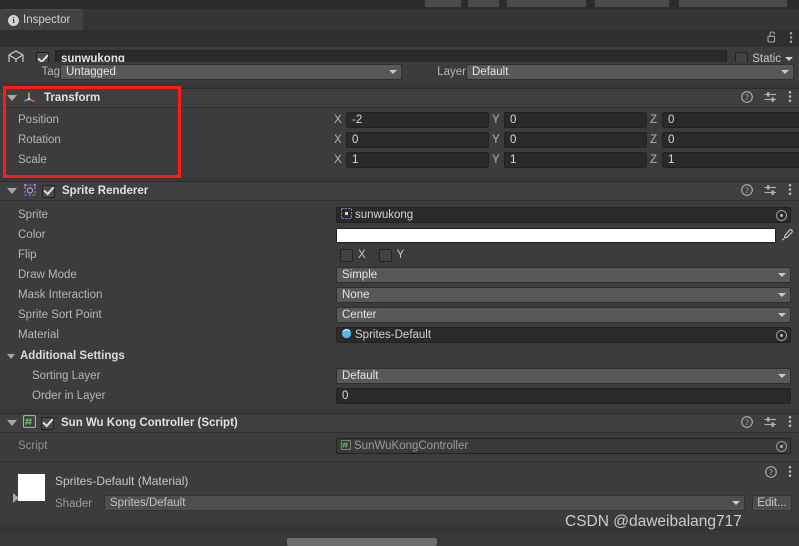  Describe the element at coordinates (33, 446) in the screenshot. I see `script-label: Script` at that location.